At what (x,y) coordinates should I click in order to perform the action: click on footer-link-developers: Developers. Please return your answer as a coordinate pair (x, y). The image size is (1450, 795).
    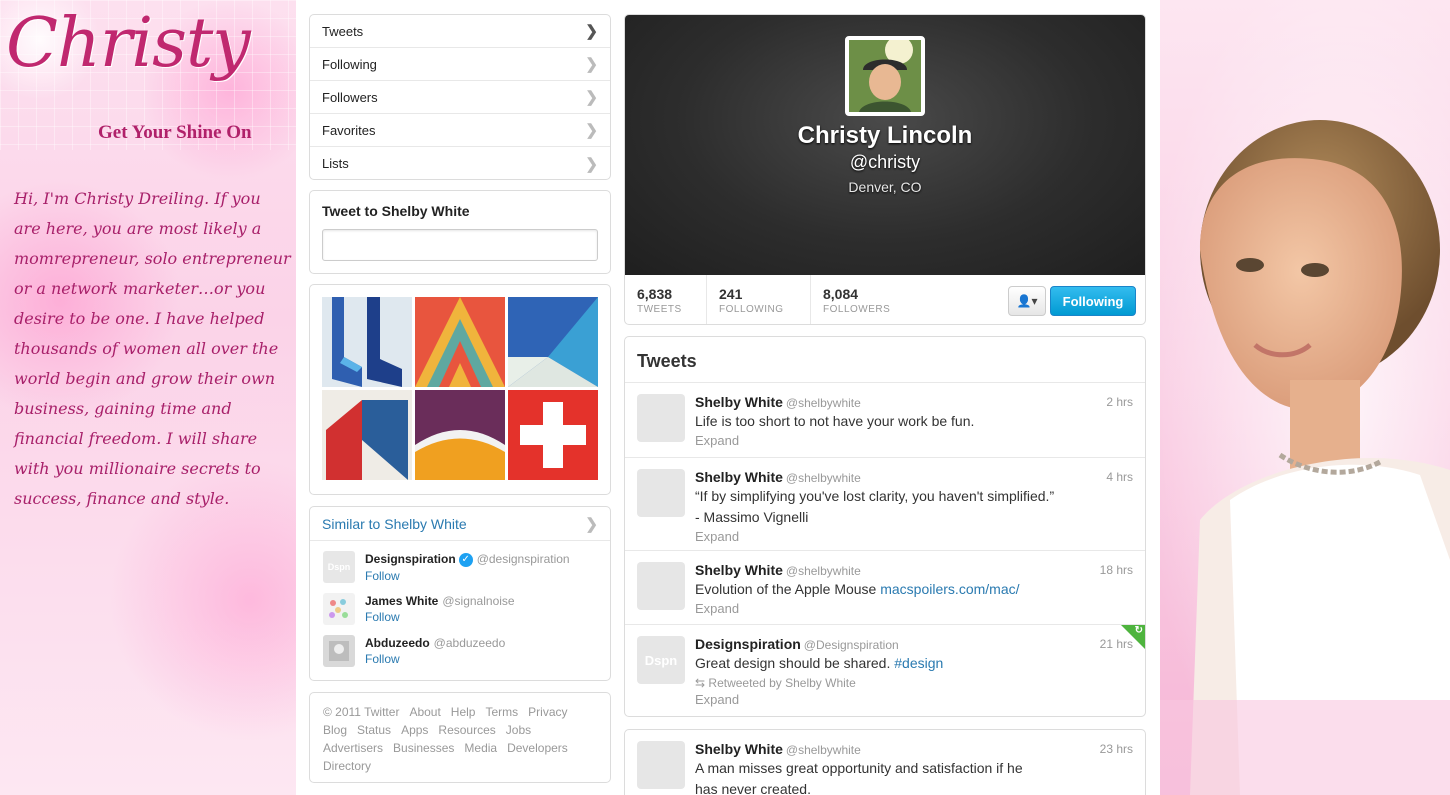
    Looking at the image, I should click on (537, 748).